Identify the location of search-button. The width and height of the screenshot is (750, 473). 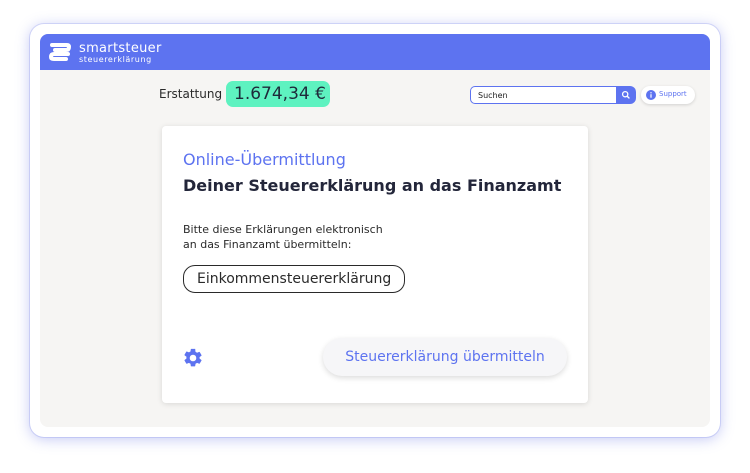
(626, 95).